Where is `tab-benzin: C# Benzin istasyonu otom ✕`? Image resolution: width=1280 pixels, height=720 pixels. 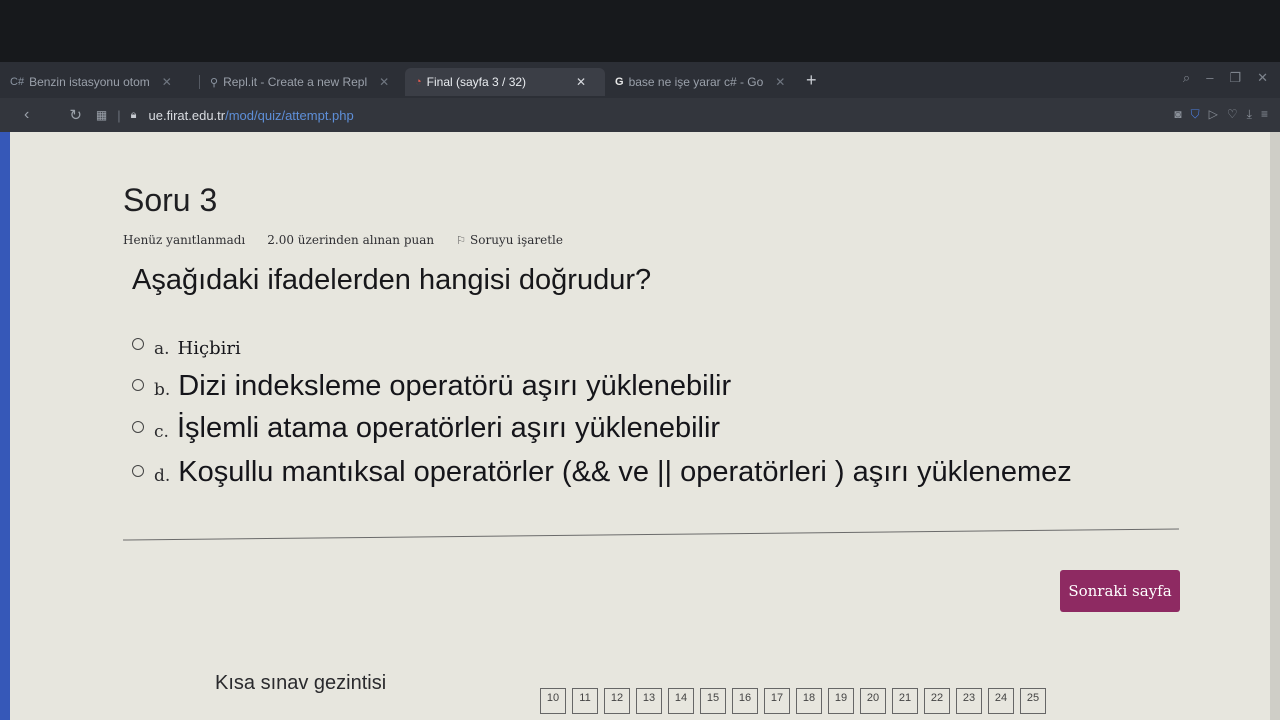 tab-benzin: C# Benzin istasyonu otom ✕ is located at coordinates (100, 82).